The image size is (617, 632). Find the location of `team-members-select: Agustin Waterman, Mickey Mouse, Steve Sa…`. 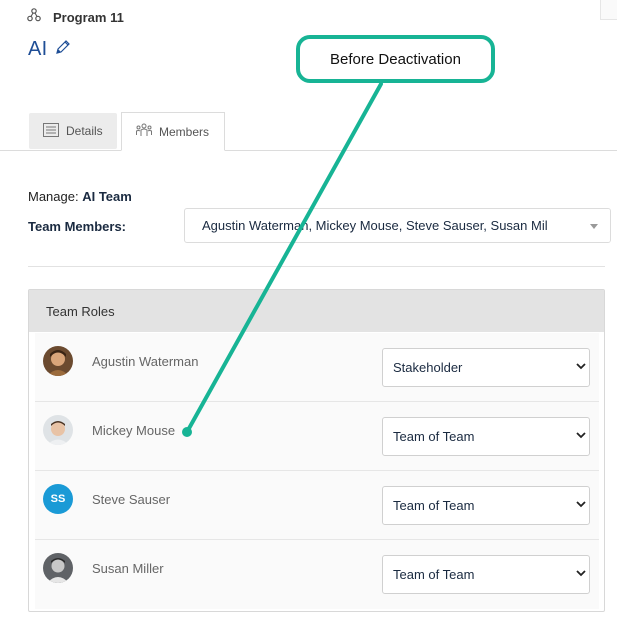

team-members-select: Agustin Waterman, Mickey Mouse, Steve Sa… is located at coordinates (397, 225).